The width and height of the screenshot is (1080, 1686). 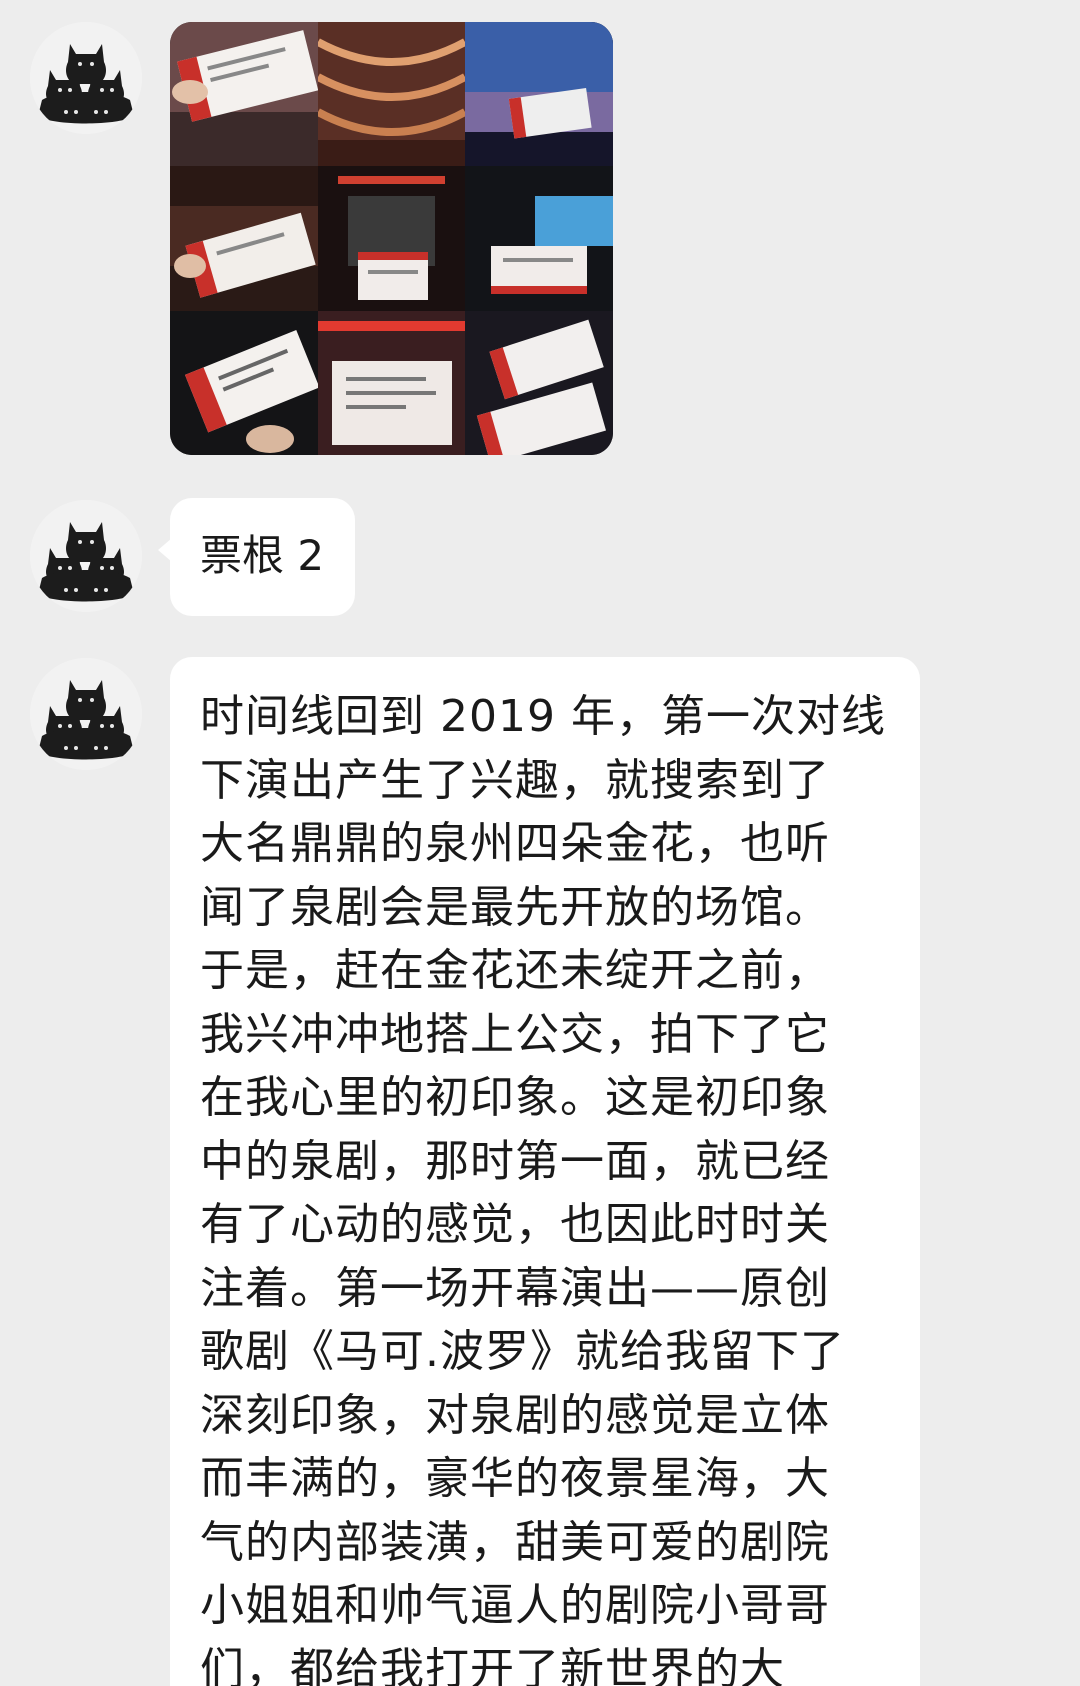 I want to click on message-text: 票根 2, so click(x=262, y=555).